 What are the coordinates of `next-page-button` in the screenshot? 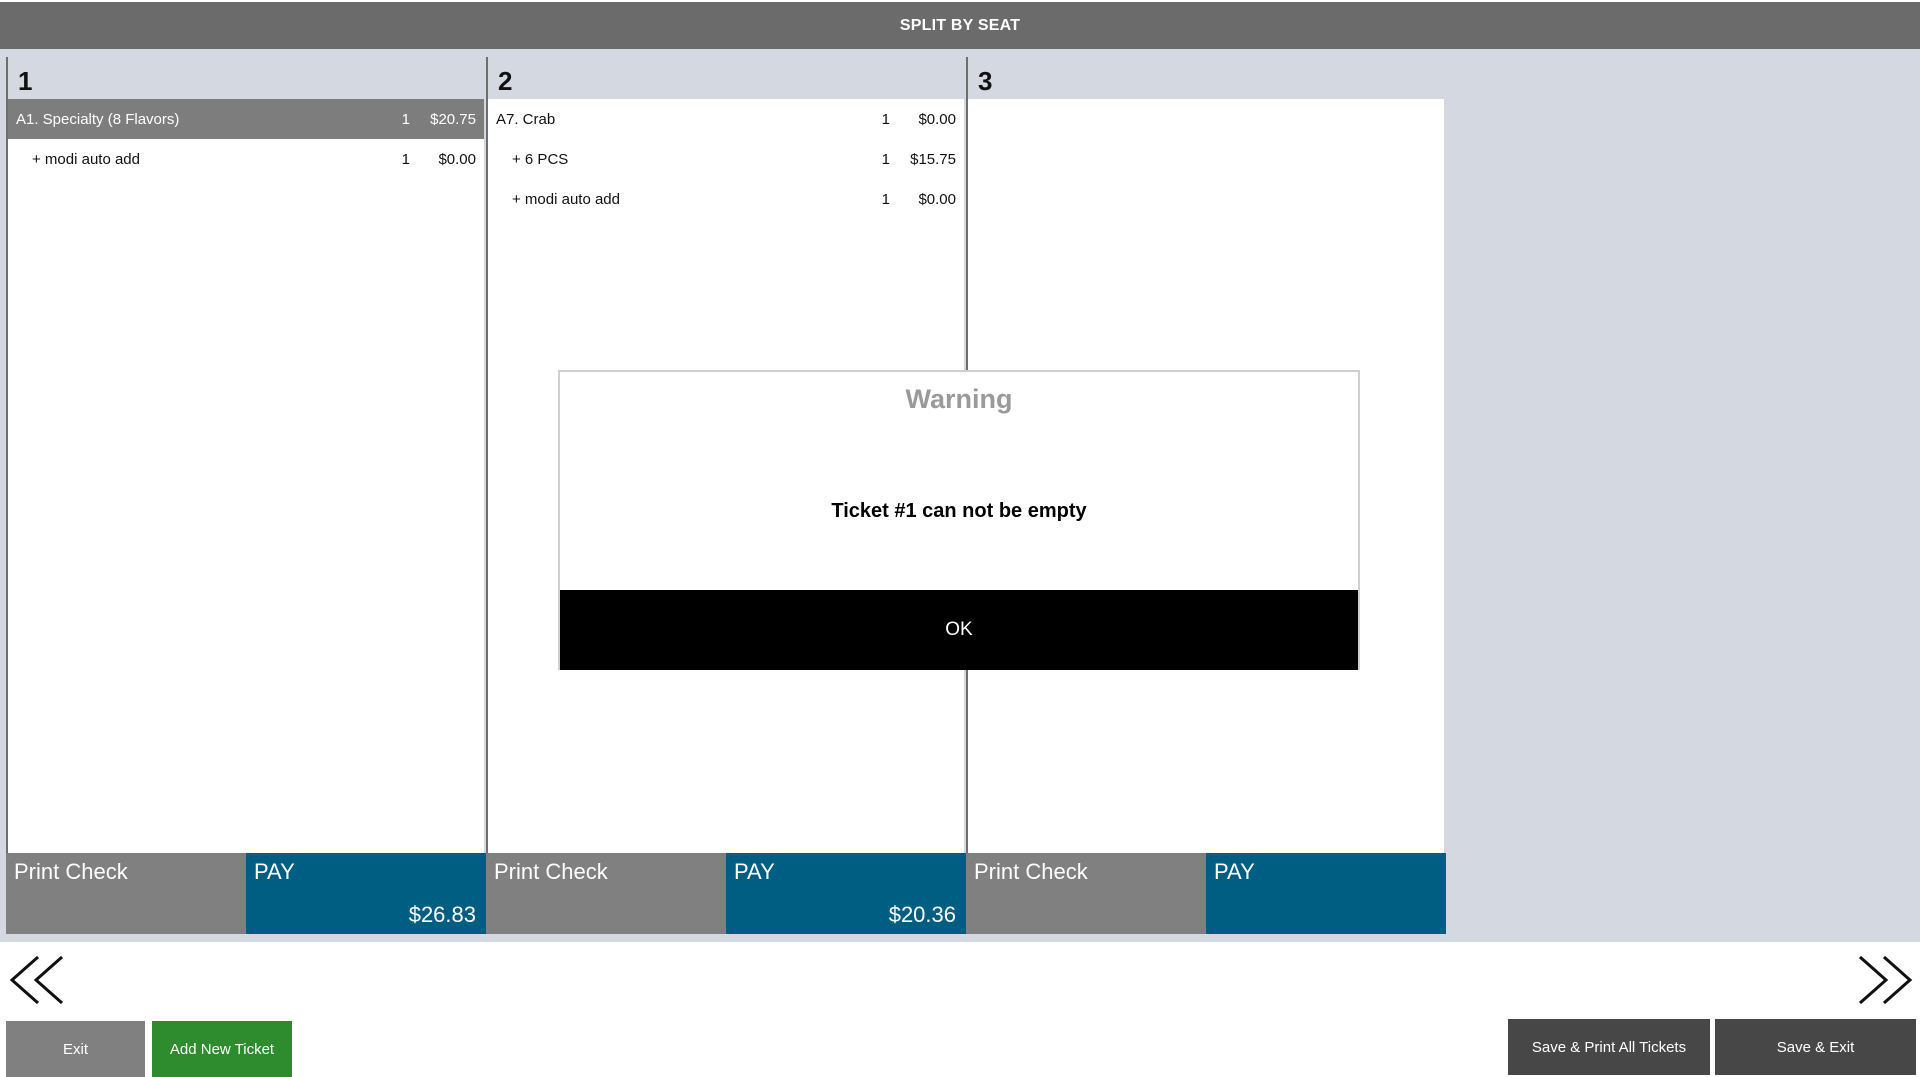 It's located at (1885, 980).